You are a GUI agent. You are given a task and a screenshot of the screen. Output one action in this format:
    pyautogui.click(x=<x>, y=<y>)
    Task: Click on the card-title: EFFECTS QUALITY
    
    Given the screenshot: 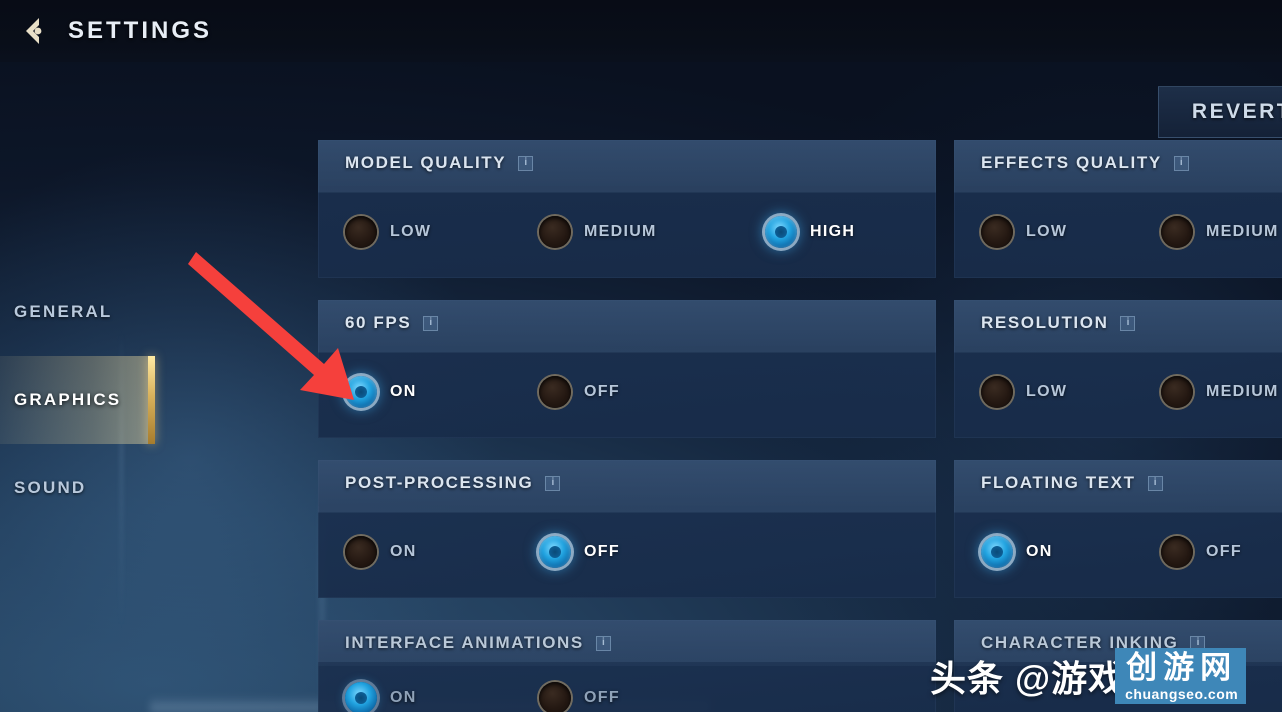 What is the action you would take?
    pyautogui.click(x=1071, y=162)
    